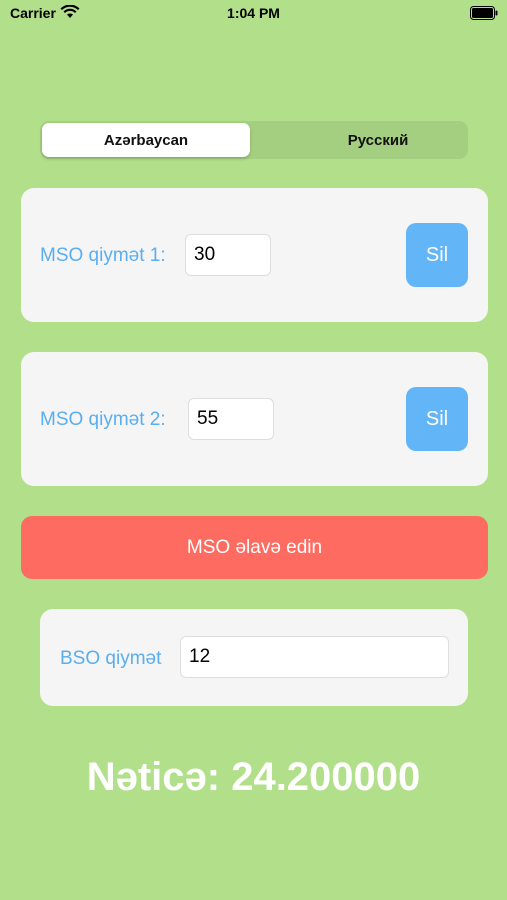 The image size is (507, 900). I want to click on mso-card-2: MSO qiymət 2: Sil, so click(254, 419).